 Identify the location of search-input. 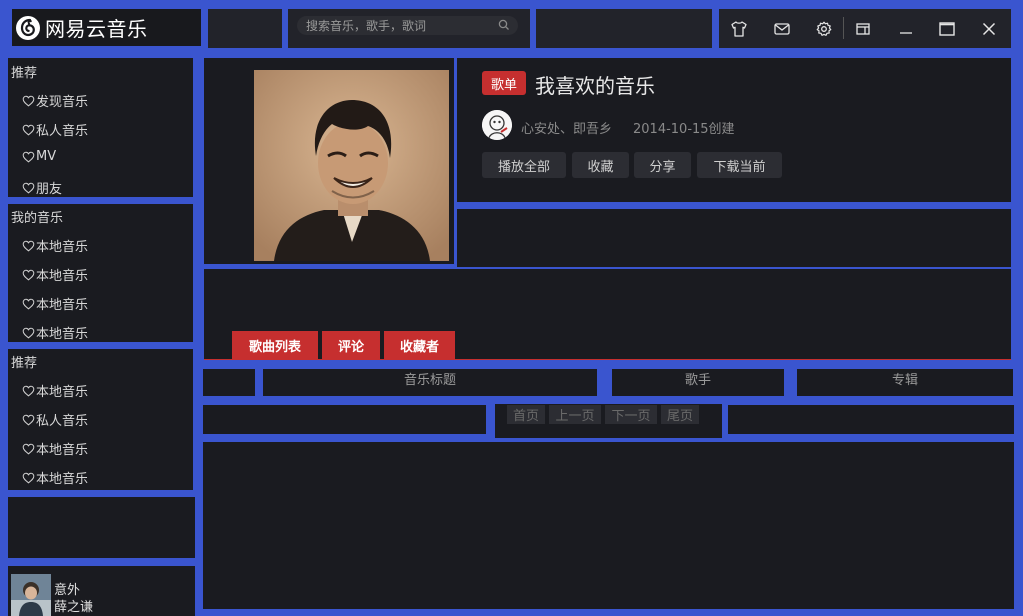
(407, 25).